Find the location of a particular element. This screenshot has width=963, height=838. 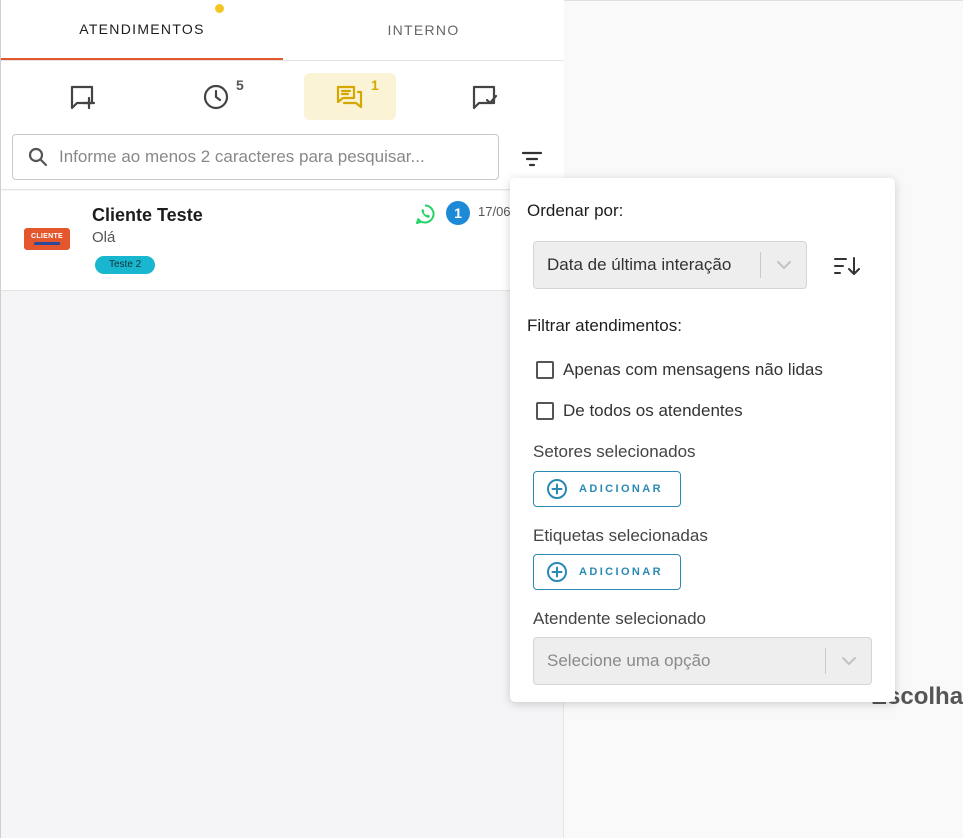

ticket-status-filters: 5 1 is located at coordinates (282, 95).